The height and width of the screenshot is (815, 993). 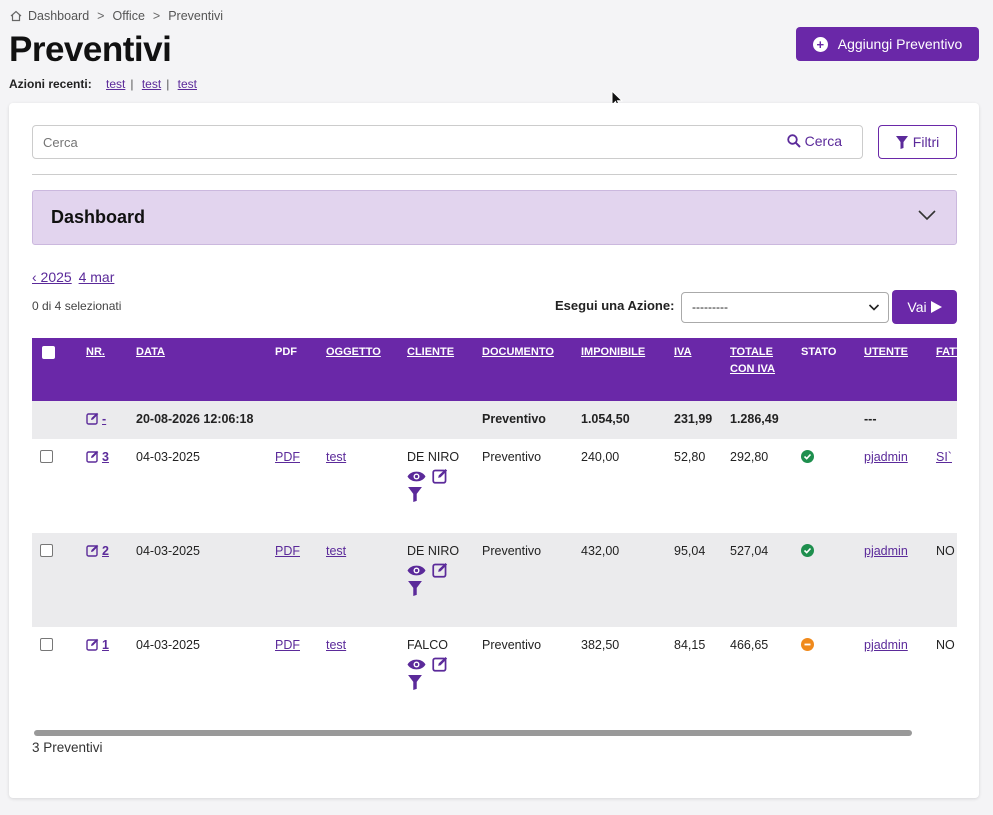 I want to click on sort-documento-link: DOCUMENTO, so click(x=518, y=352).